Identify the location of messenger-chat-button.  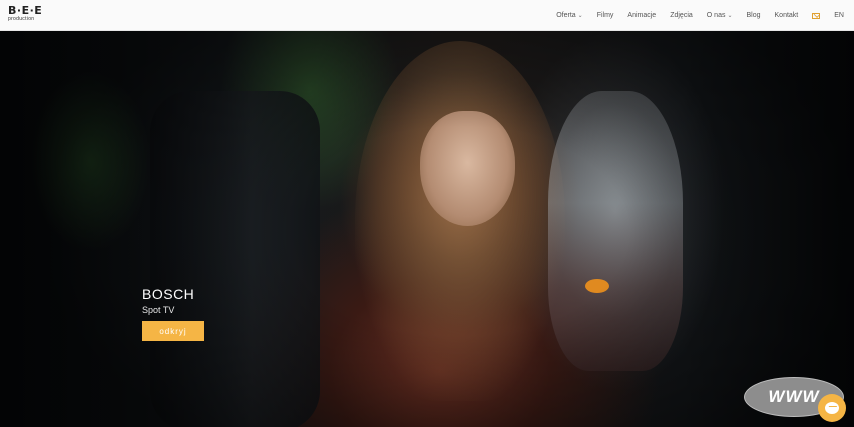
(832, 408).